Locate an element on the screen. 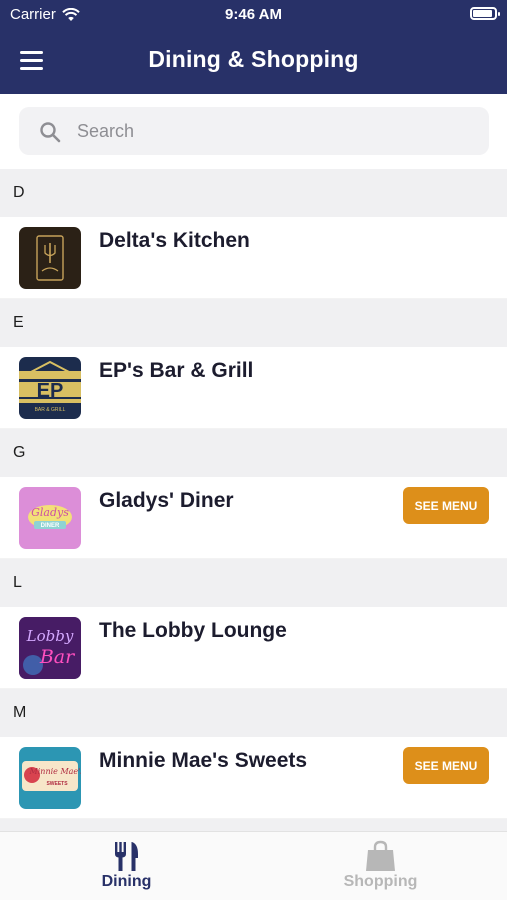  section-header-g: G is located at coordinates (253, 453).